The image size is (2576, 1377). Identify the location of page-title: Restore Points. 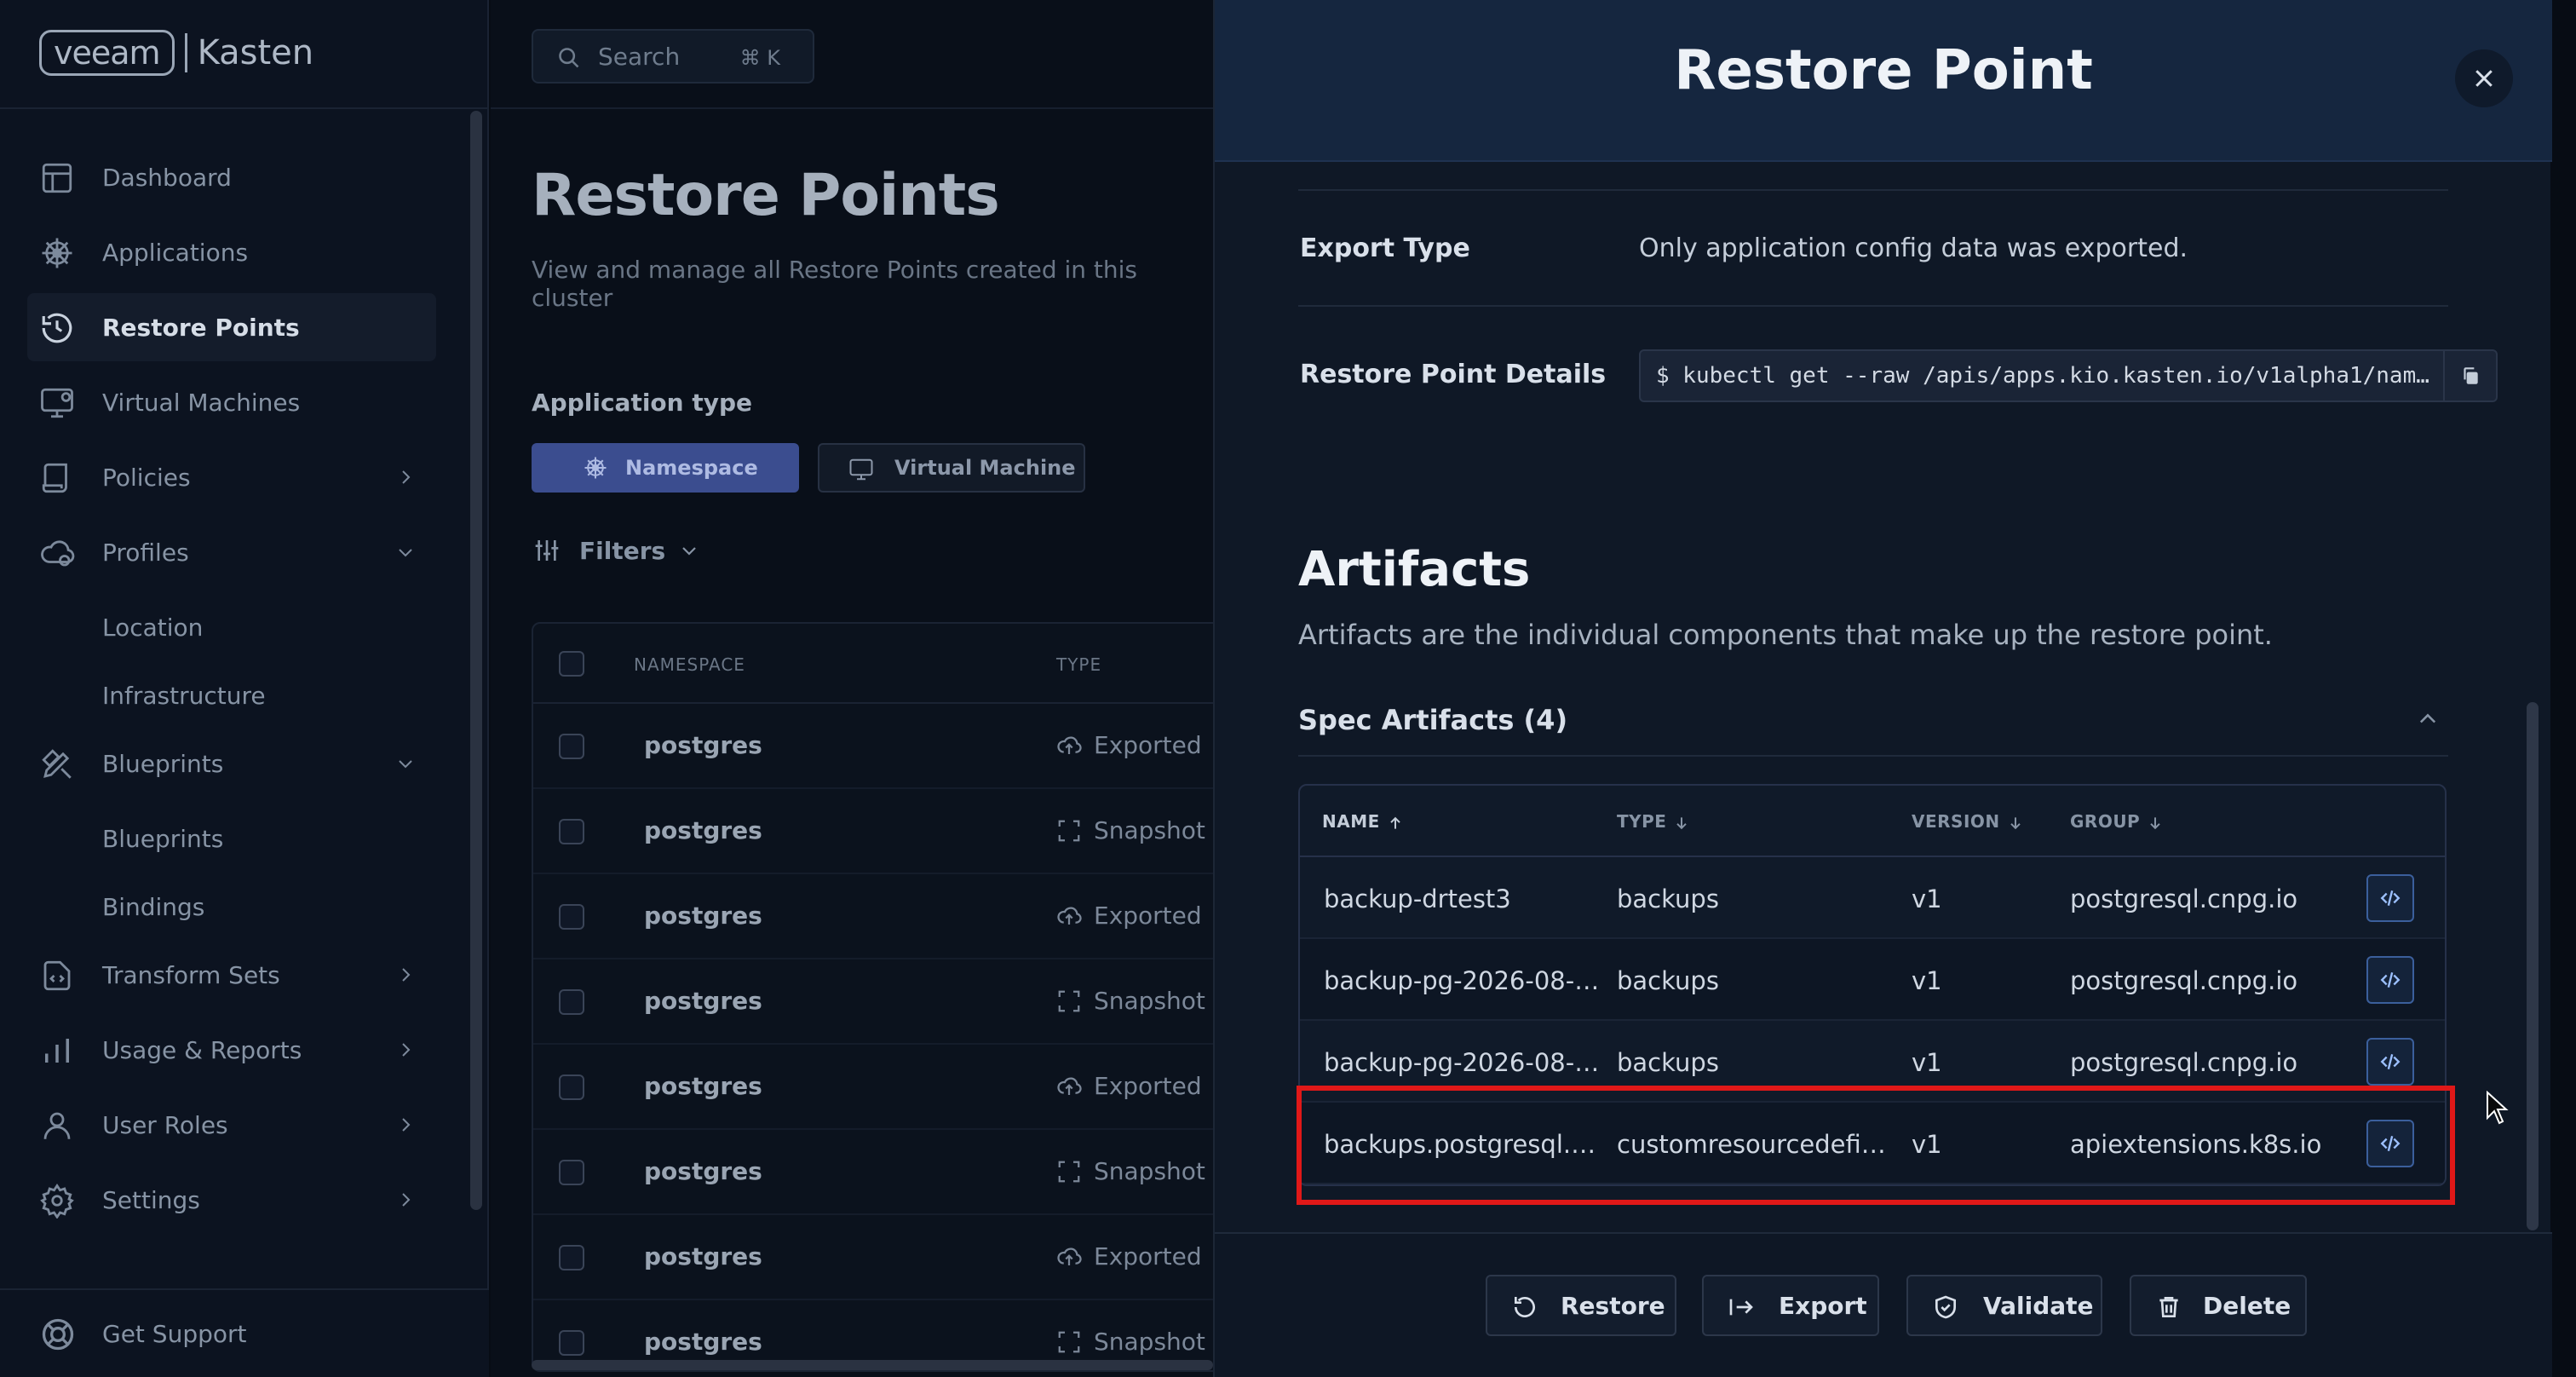
(766, 195).